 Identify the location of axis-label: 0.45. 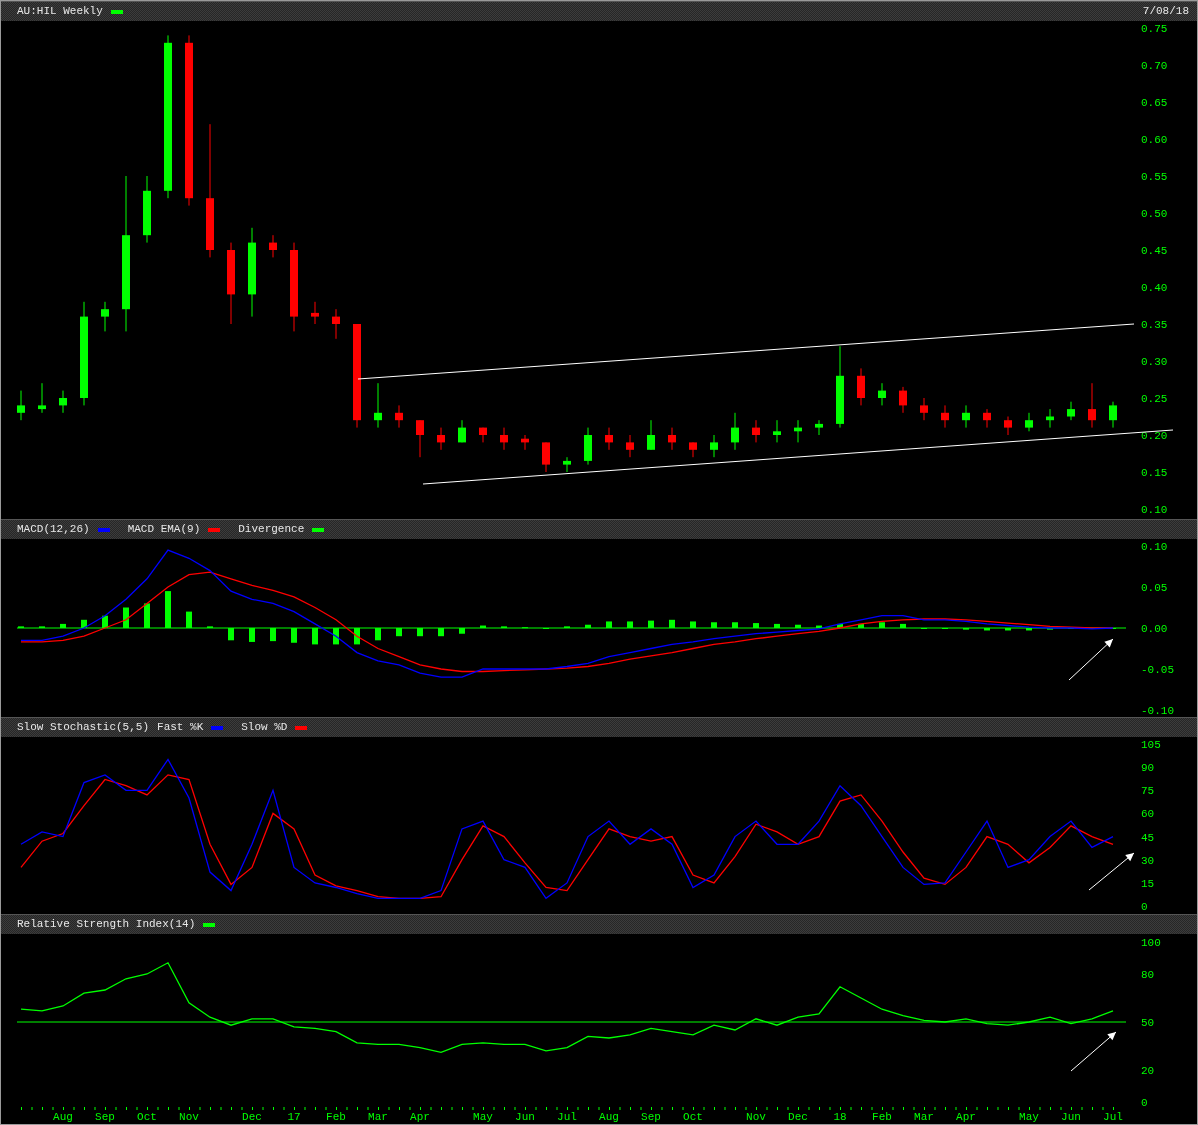
(1154, 251).